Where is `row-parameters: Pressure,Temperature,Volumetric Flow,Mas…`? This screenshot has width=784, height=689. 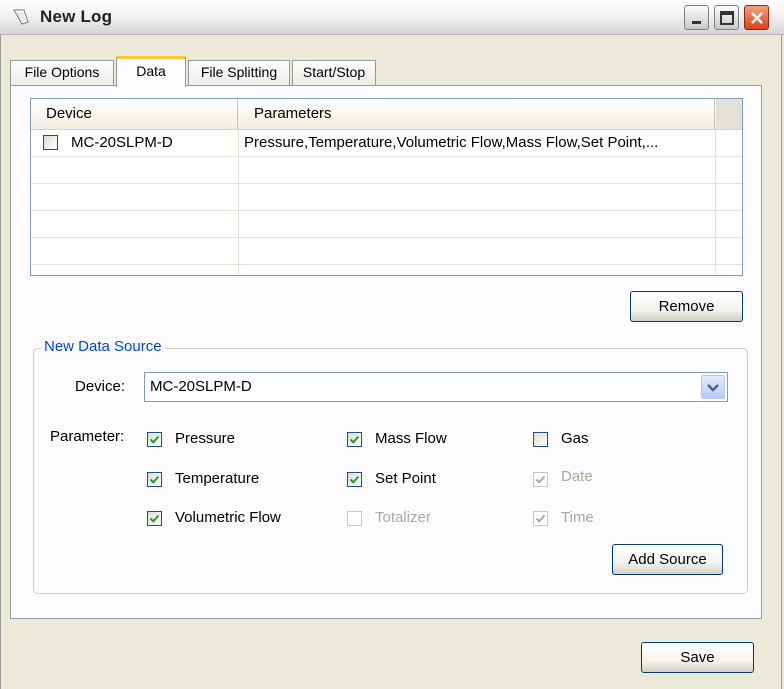
row-parameters: Pressure,Temperature,Volumetric Flow,Mas… is located at coordinates (451, 142).